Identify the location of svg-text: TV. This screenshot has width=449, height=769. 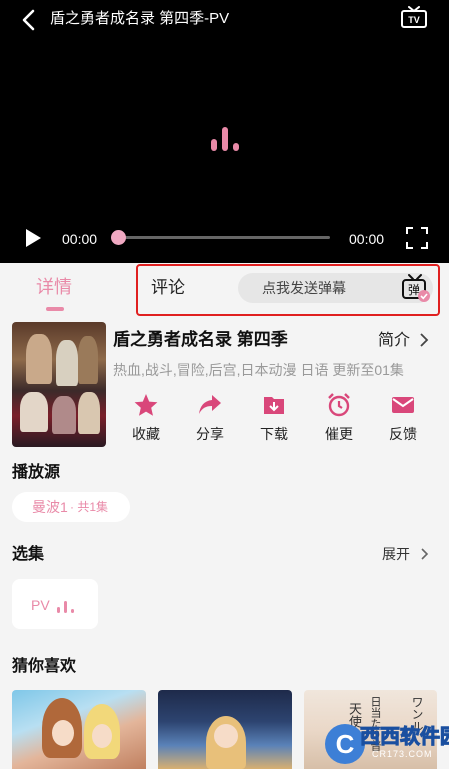
(414, 20).